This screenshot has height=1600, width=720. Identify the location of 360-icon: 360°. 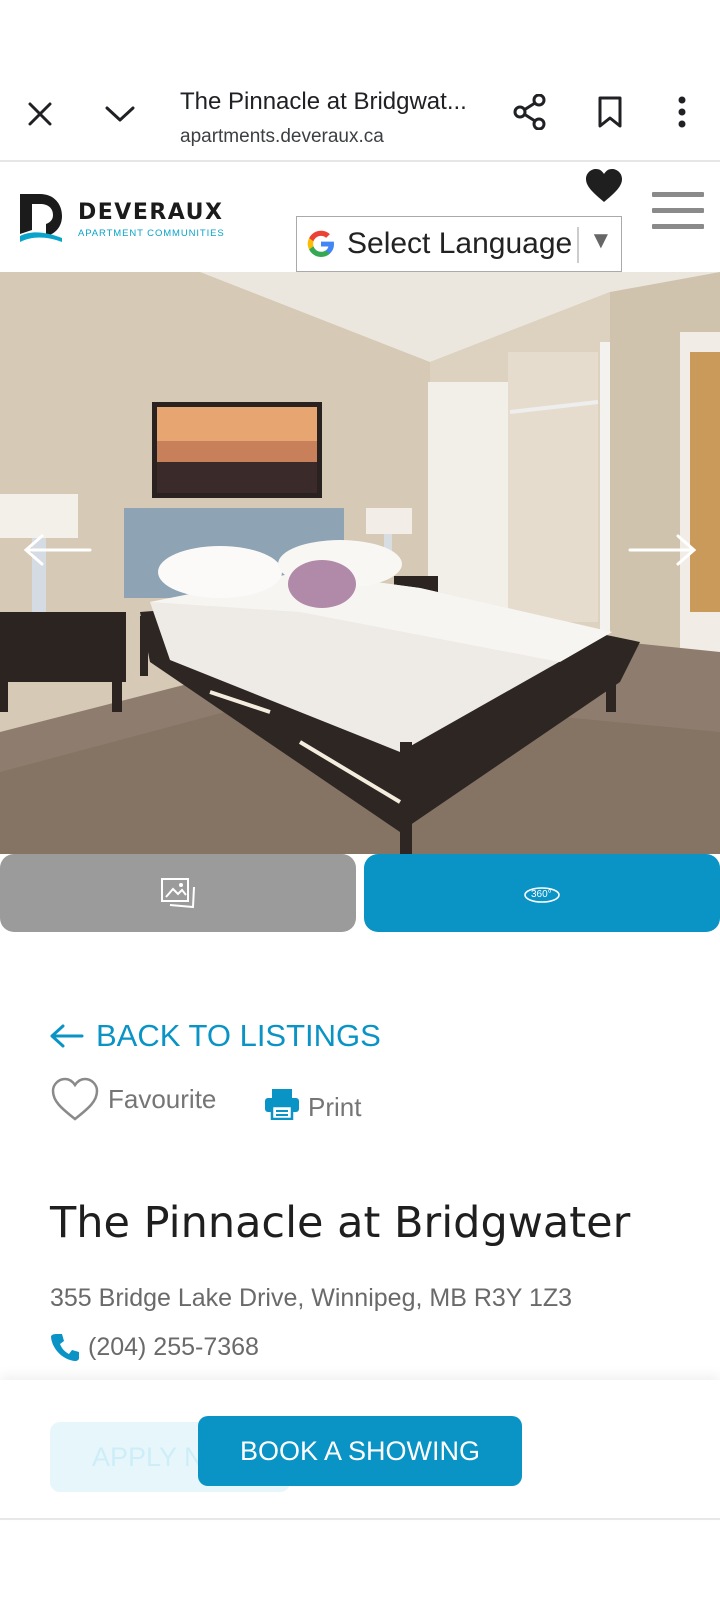
(542, 895).